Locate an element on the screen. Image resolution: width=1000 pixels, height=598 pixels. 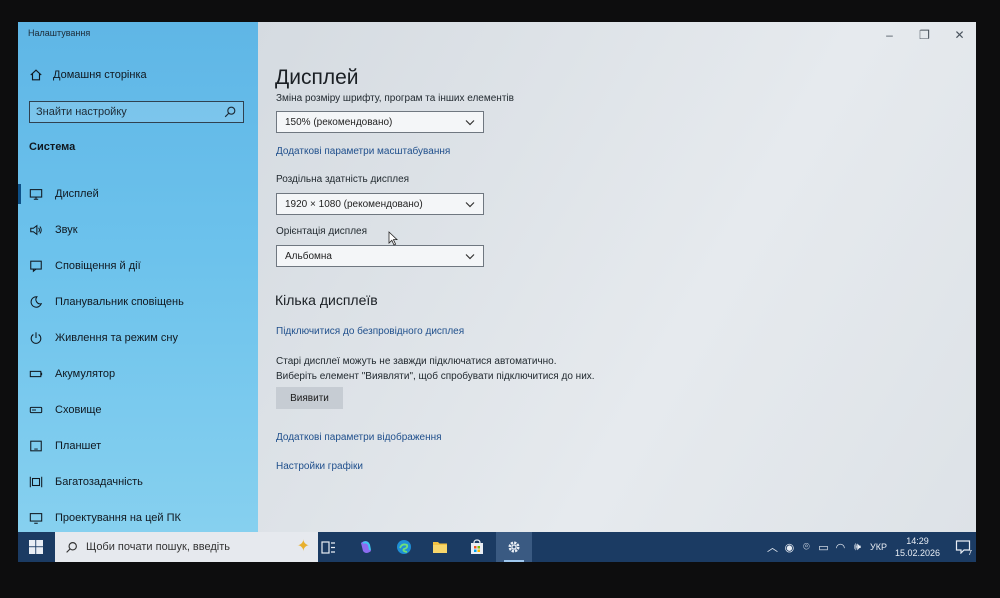
task-view-button is located at coordinates (328, 547).